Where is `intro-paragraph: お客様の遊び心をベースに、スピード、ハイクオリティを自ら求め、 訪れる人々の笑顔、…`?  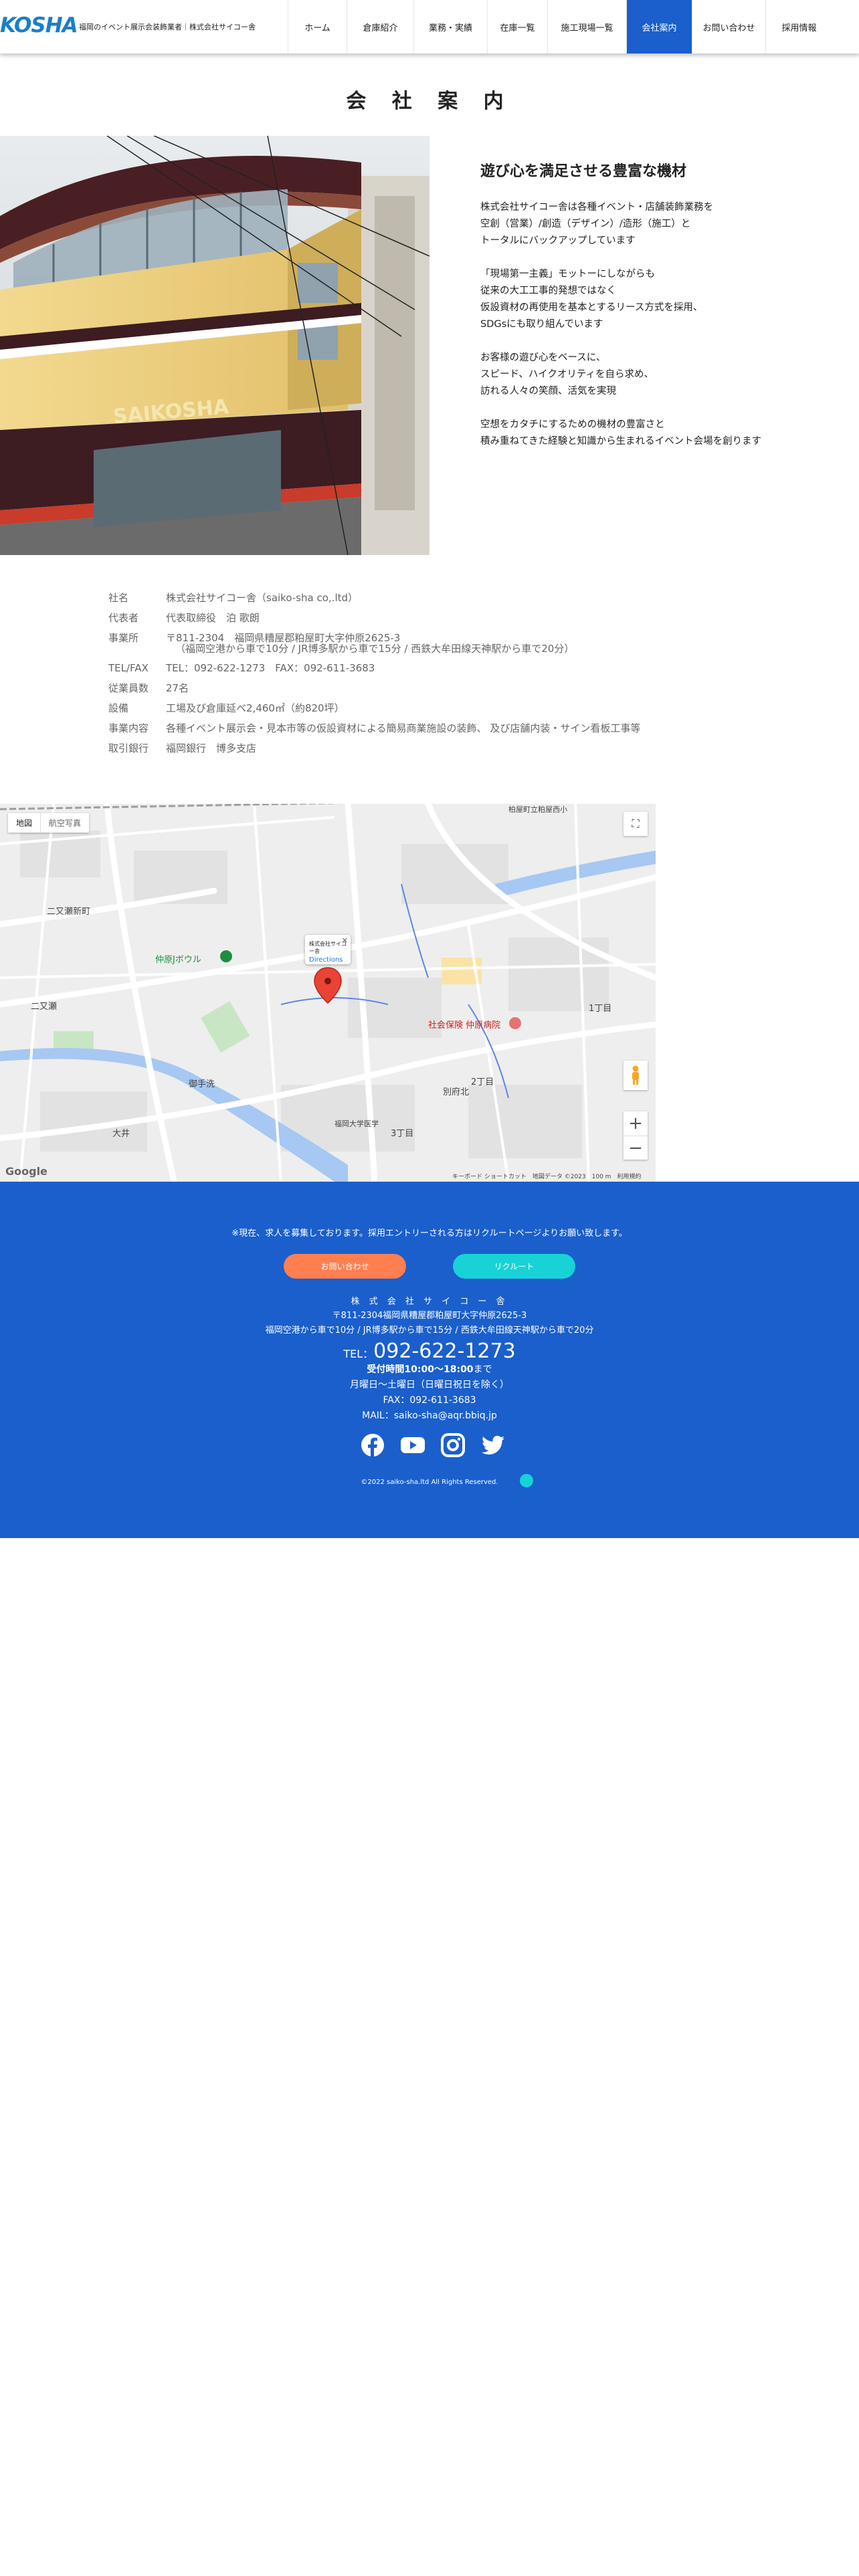
intro-paragraph: お客様の遊び心をベースに、スピード、ハイクオリティを自ら求め、 訪れる人々の笑顔、… is located at coordinates (661, 375).